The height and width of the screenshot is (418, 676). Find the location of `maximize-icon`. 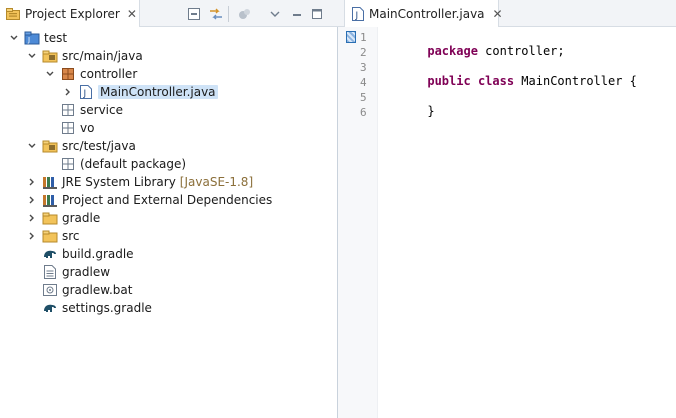

maximize-icon is located at coordinates (317, 14).